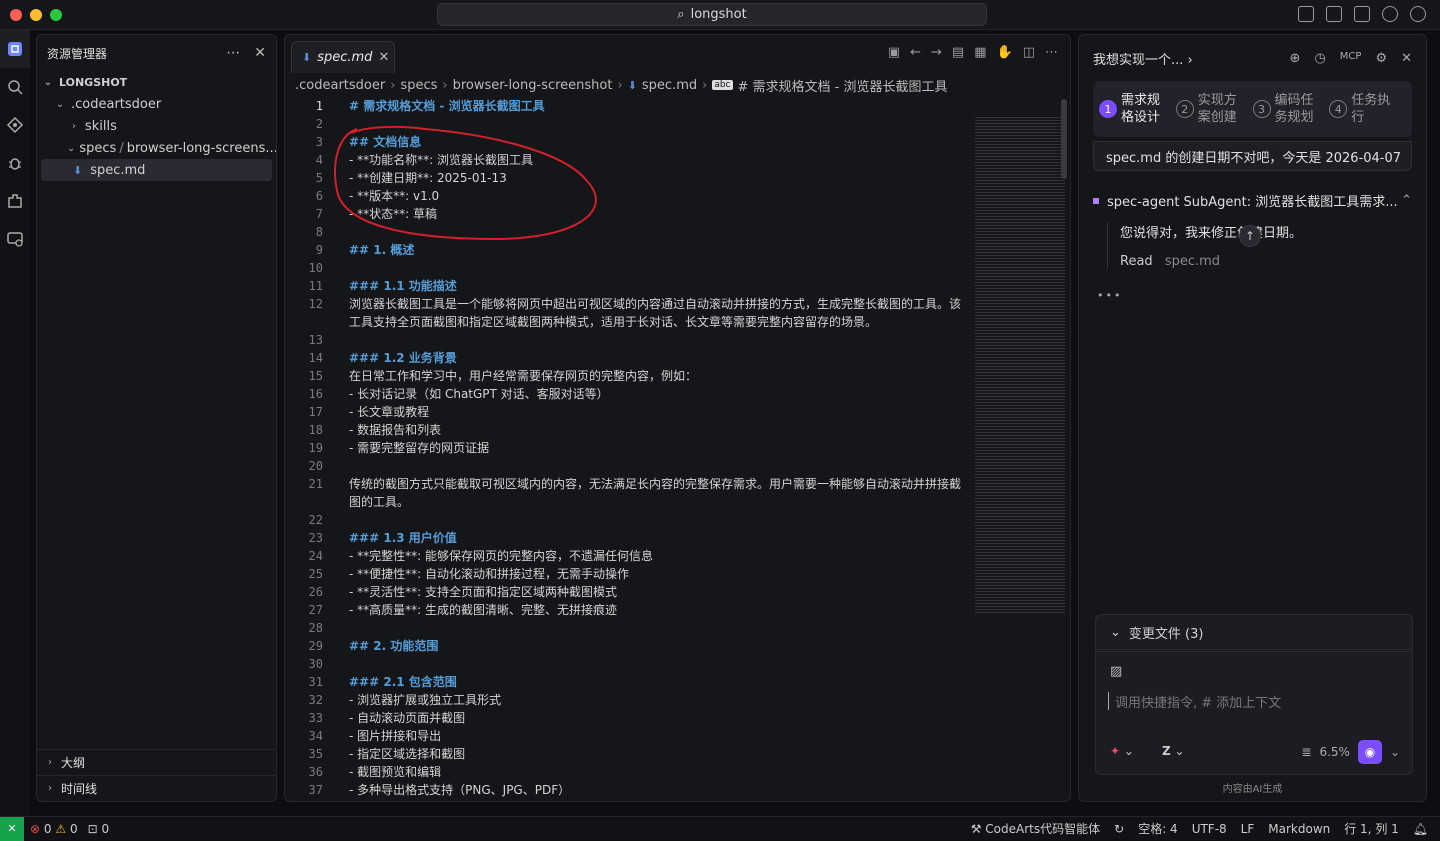 This screenshot has width=1440, height=841. Describe the element at coordinates (1252, 200) in the screenshot. I see `agent-task-header: spec-agent SubAgent: 浏览器长截图工具需求... ⌃` at that location.